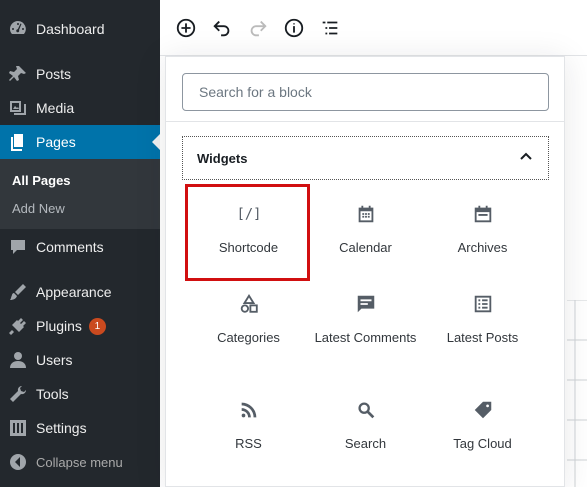 This screenshot has height=487, width=587. I want to click on redo-button, so click(258, 28).